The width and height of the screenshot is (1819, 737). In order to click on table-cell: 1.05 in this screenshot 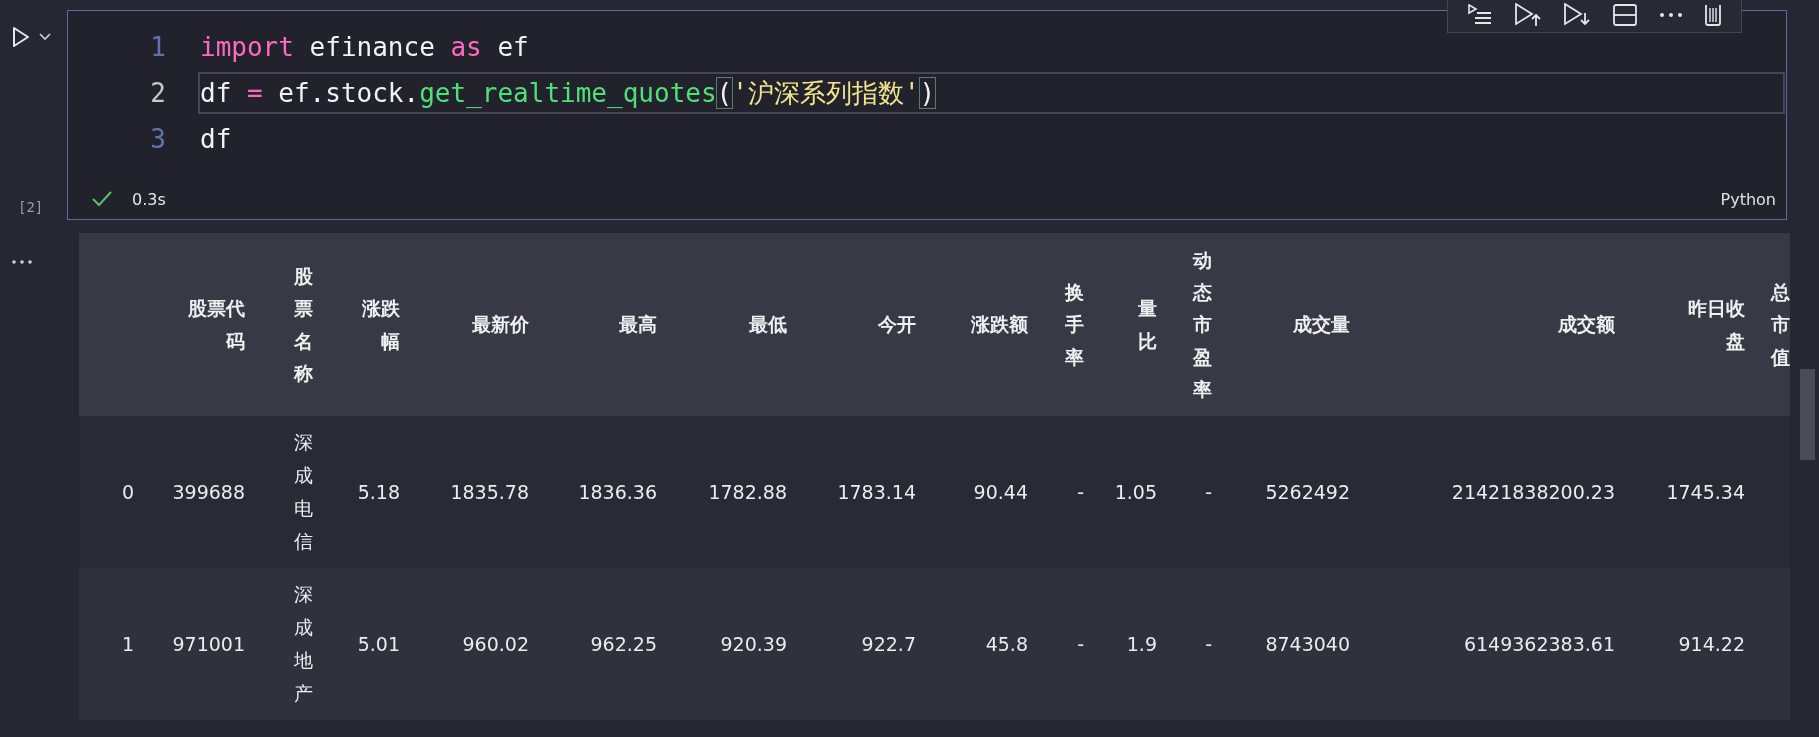, I will do `click(1135, 492)`.